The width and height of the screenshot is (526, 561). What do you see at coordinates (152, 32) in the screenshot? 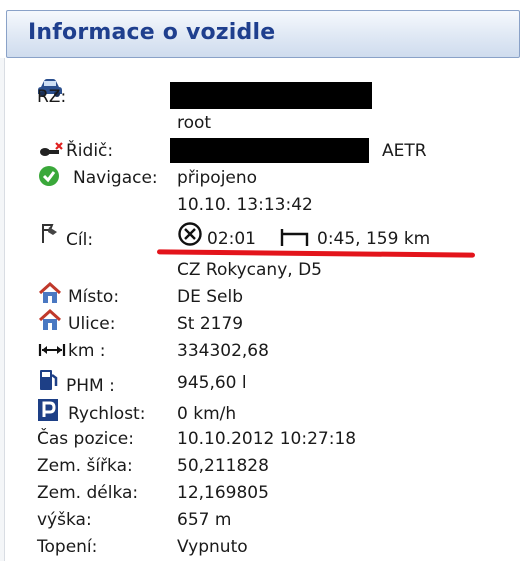
I see `panel-title: Informace o vozidle` at bounding box center [152, 32].